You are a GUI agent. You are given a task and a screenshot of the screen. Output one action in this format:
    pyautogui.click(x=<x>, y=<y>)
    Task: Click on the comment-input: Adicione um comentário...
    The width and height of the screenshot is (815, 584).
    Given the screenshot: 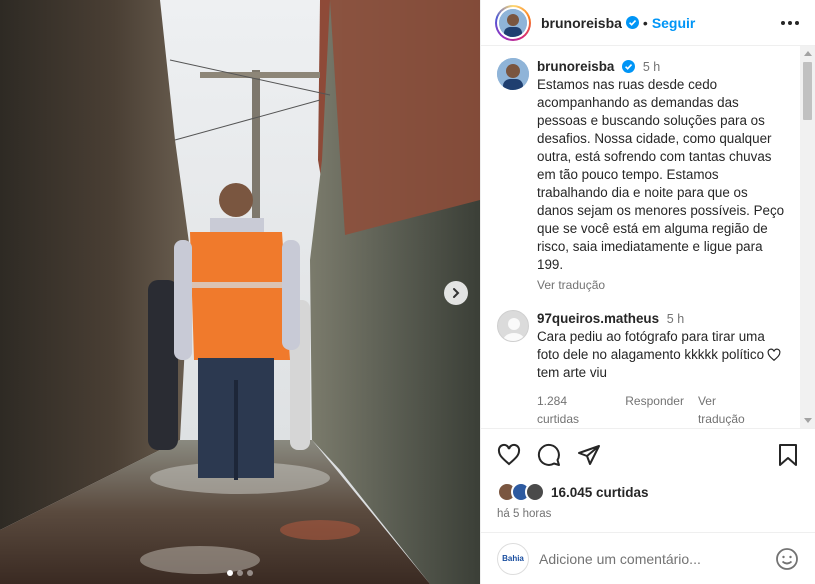 What is the action you would take?
    pyautogui.click(x=657, y=559)
    